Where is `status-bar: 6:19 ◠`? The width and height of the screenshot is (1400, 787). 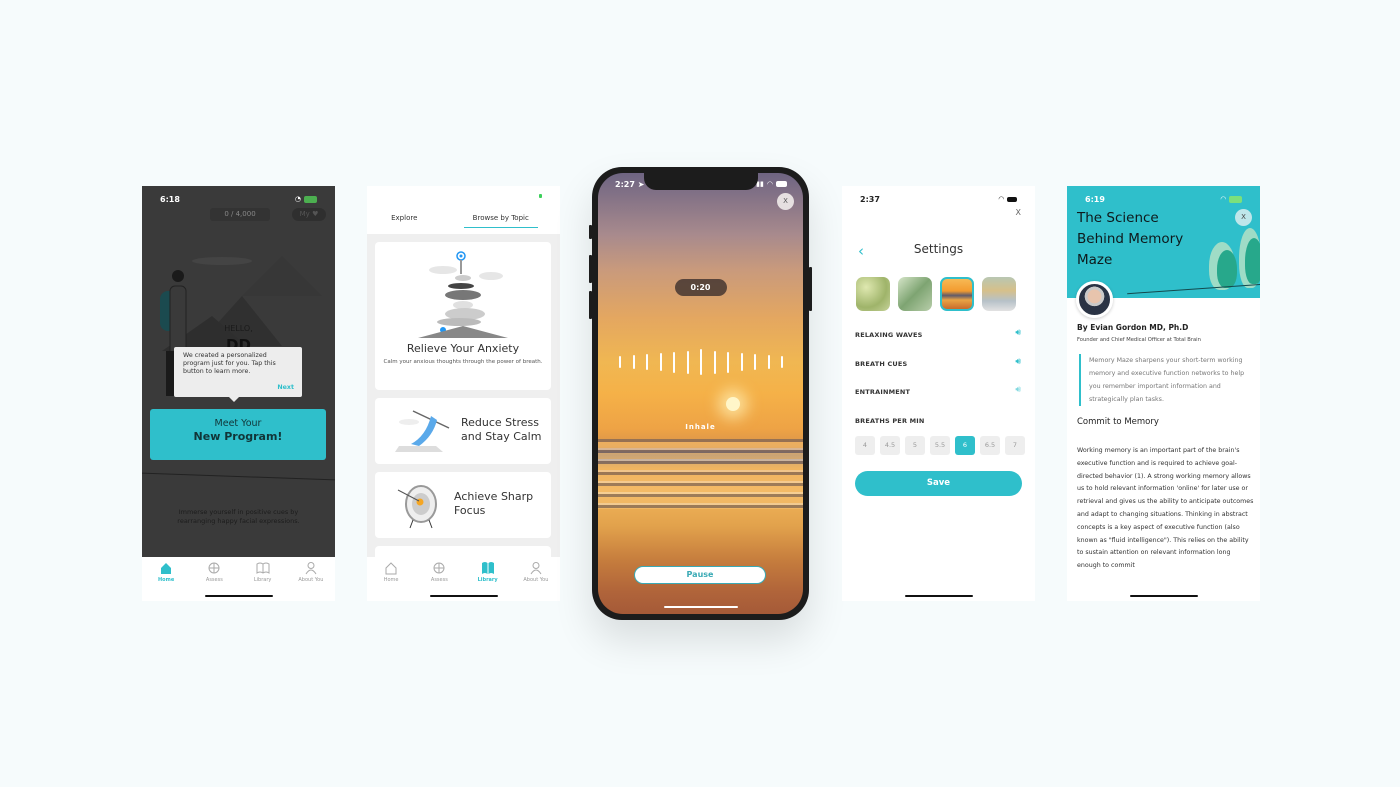
status-bar: 6:19 ◠ is located at coordinates (1163, 199).